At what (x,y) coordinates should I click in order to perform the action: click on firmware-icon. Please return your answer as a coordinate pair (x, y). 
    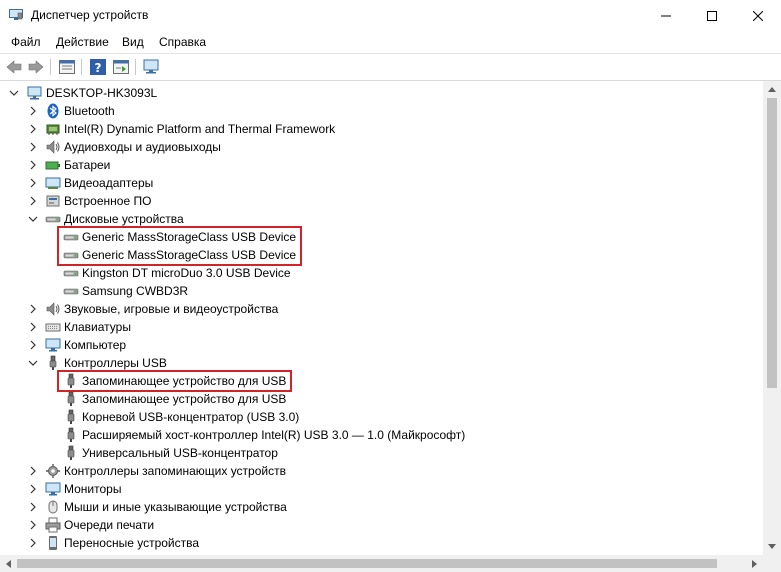
    Looking at the image, I should click on (53, 201).